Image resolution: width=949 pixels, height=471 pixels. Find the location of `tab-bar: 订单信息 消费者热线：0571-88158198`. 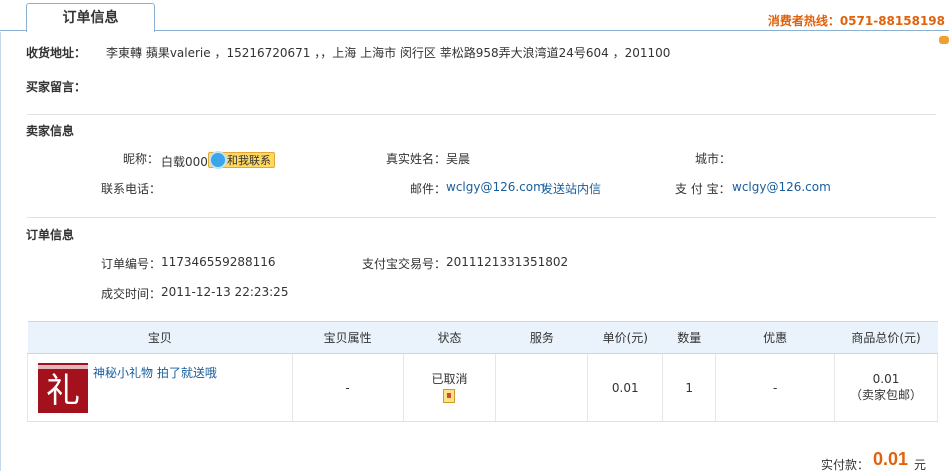

tab-bar: 订单信息 消费者热线：0571-88158198 is located at coordinates (474, 16).